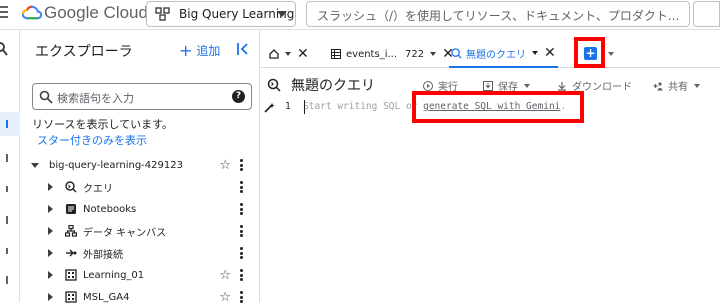 This screenshot has width=720, height=308. I want to click on download-button: ダウンロード, so click(594, 85).